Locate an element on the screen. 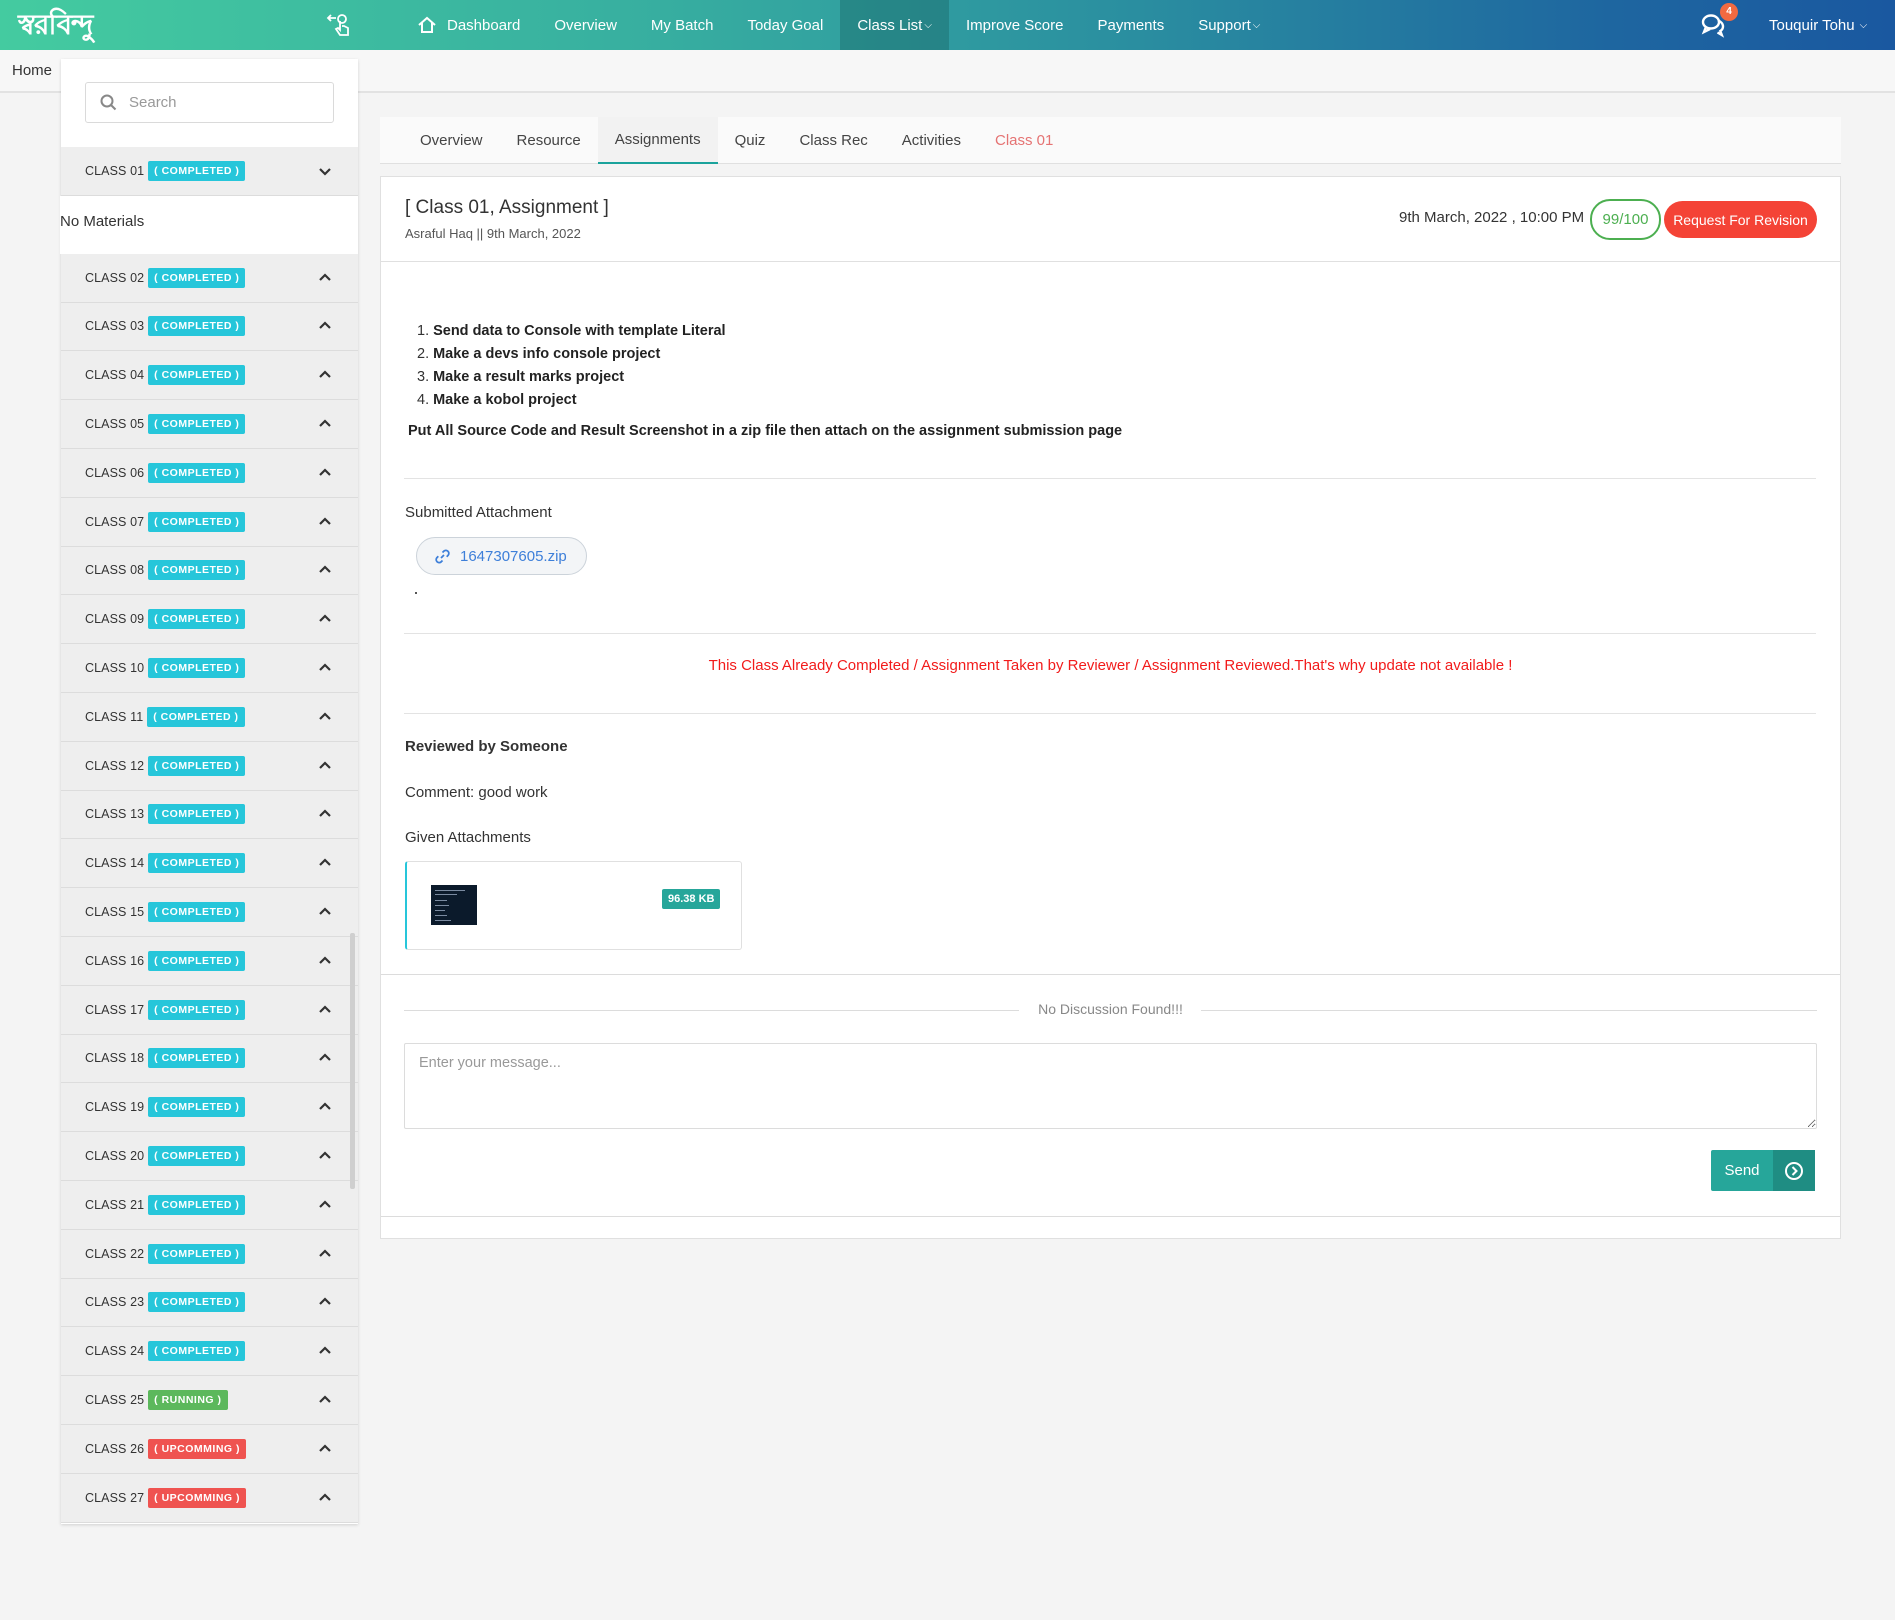  class-row: CLASS 12( COMPLETED ) is located at coordinates (209, 766).